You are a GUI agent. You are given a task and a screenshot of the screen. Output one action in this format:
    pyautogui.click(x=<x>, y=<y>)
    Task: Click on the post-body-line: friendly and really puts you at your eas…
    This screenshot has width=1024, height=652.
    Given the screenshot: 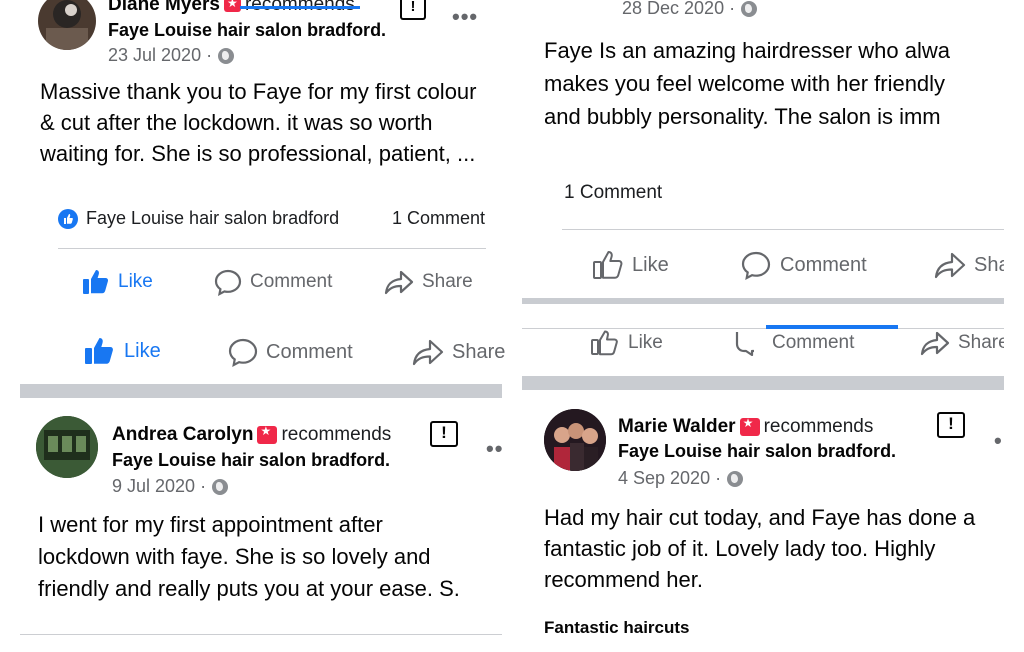 What is the action you would take?
    pyautogui.click(x=249, y=588)
    